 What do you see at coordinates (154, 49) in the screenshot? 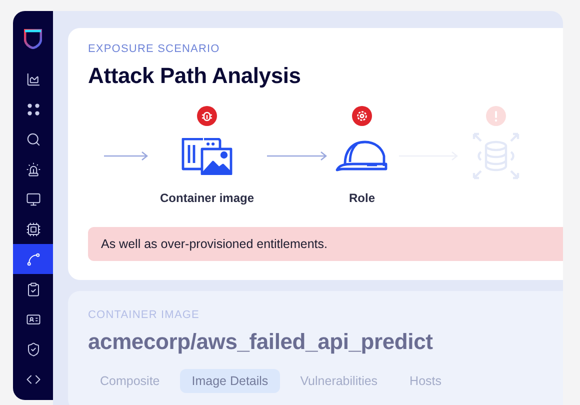
I see `section-label: EXPOSURE SCENARIO` at bounding box center [154, 49].